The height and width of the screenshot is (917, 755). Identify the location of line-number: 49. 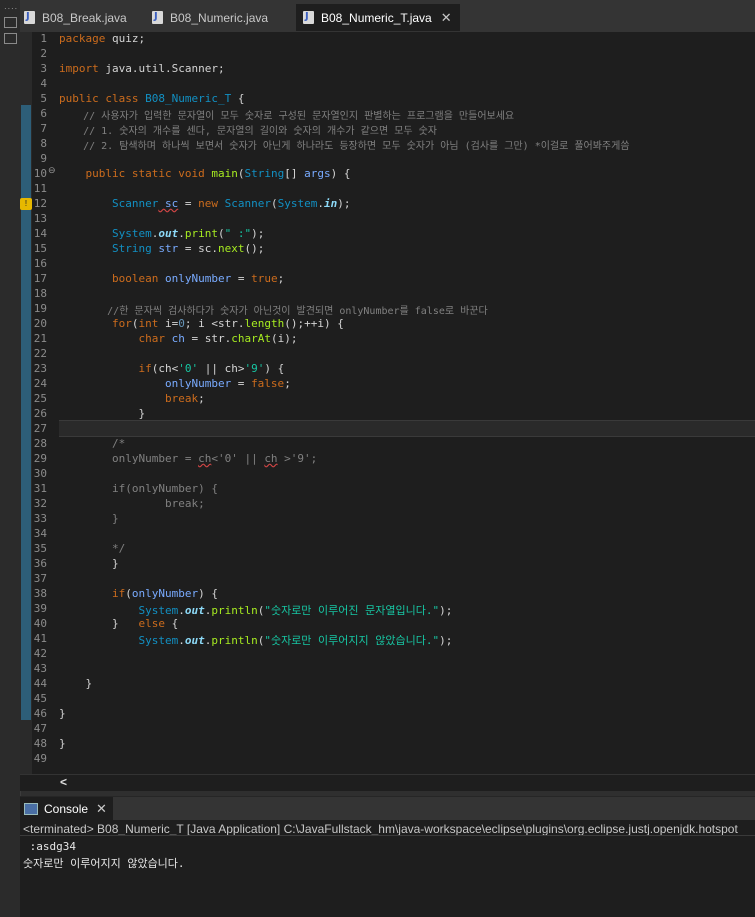
(40, 758).